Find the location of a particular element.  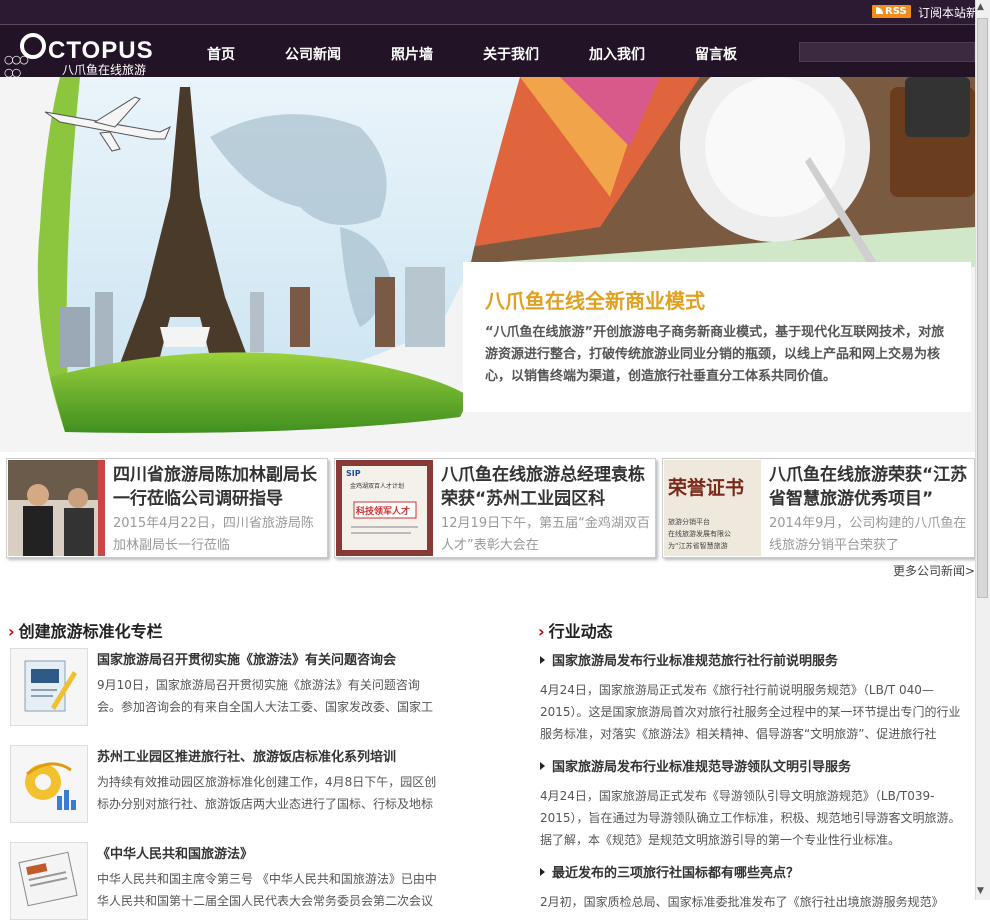

news-card-title: 八爪鱼在线旅游荣获“江苏省智慧旅游优秀项目” is located at coordinates (868, 487).